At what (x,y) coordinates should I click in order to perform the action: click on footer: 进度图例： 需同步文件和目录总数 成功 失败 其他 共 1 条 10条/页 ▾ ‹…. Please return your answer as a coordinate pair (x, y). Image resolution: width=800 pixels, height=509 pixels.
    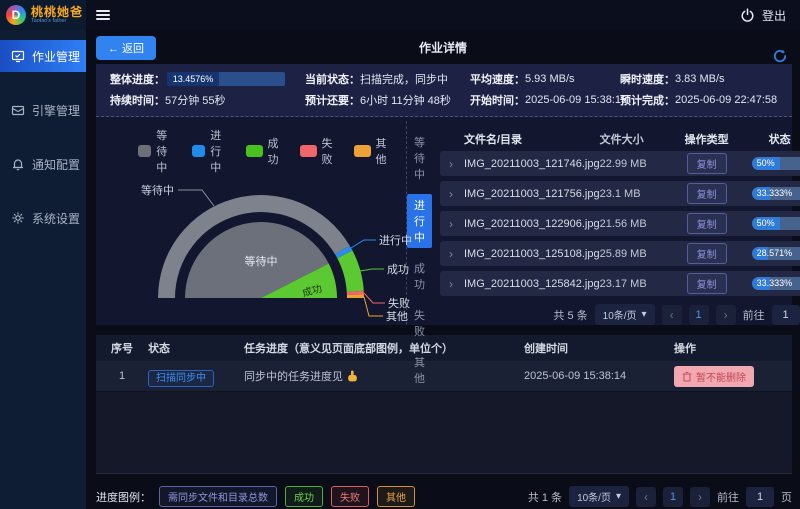
    Looking at the image, I should click on (444, 496).